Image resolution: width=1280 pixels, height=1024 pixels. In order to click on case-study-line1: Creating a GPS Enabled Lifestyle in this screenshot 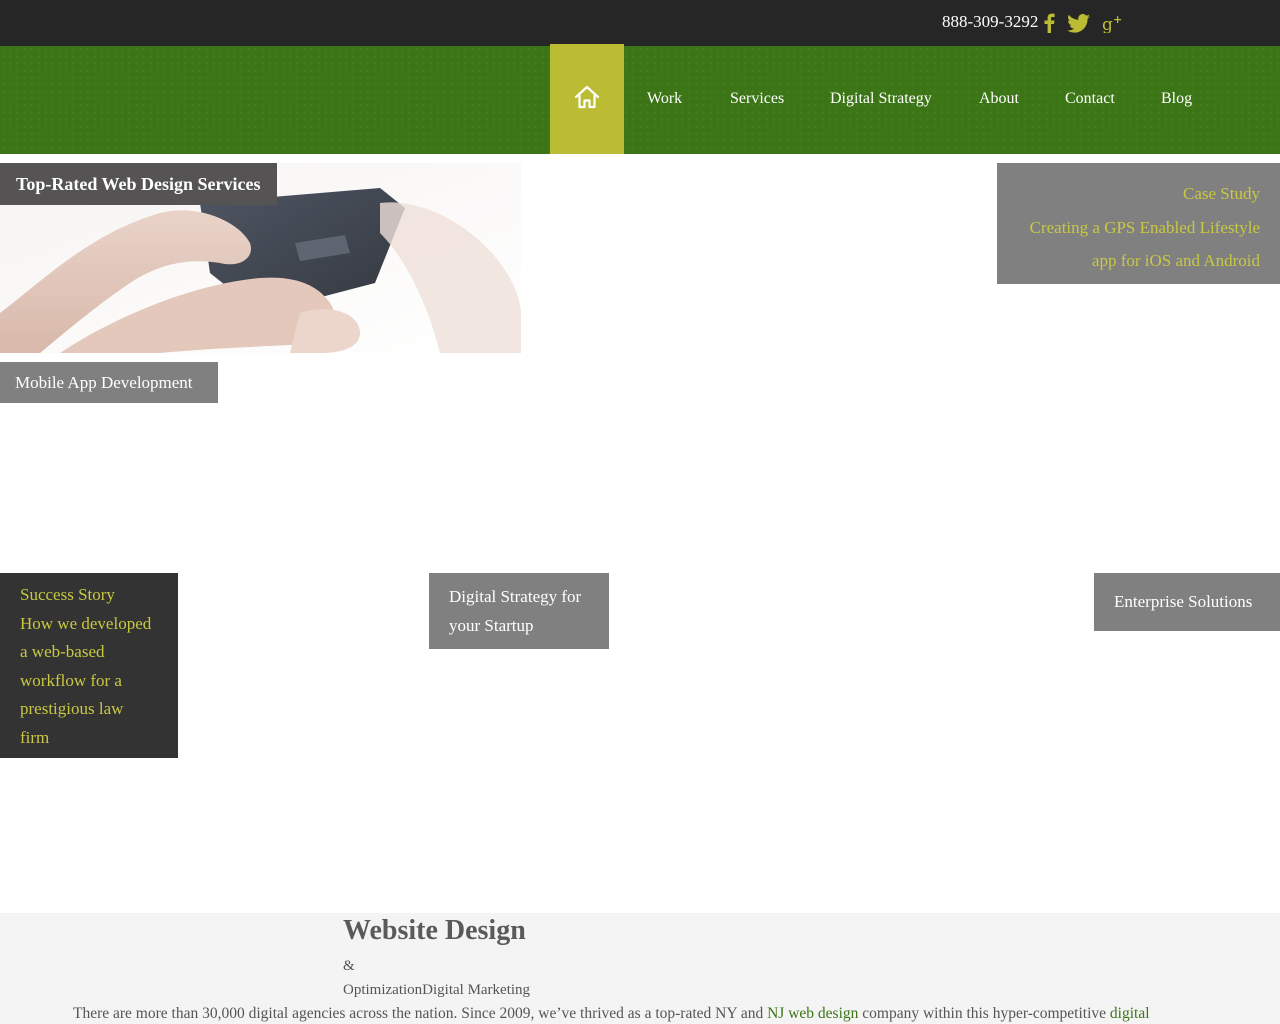, I will do `click(1144, 227)`.